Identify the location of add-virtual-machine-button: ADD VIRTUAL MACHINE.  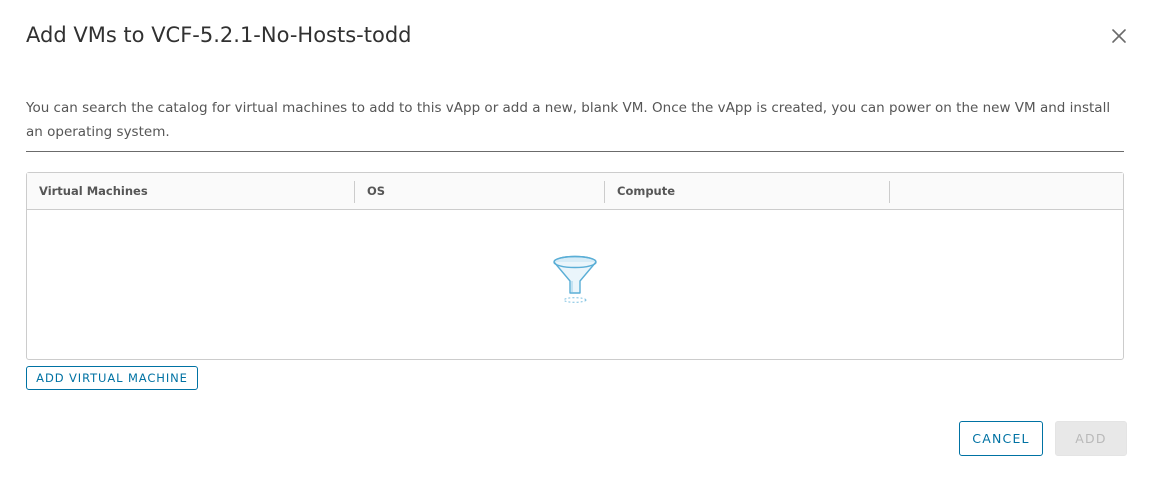
(112, 378).